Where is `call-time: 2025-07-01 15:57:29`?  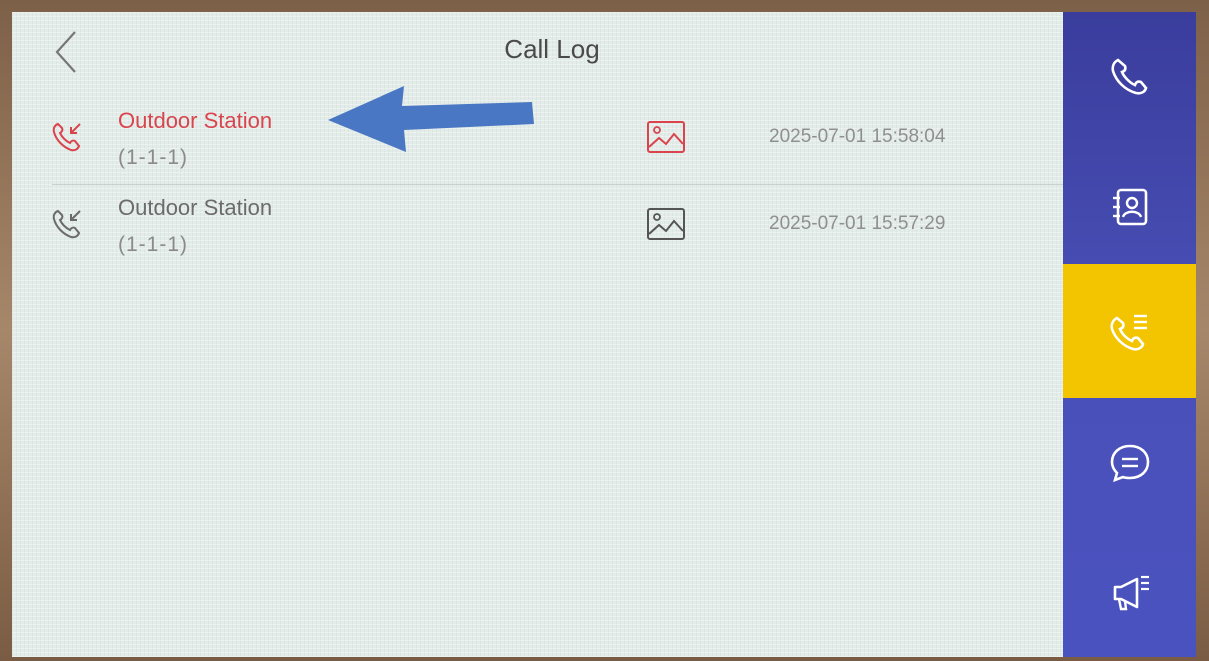 call-time: 2025-07-01 15:57:29 is located at coordinates (857, 223).